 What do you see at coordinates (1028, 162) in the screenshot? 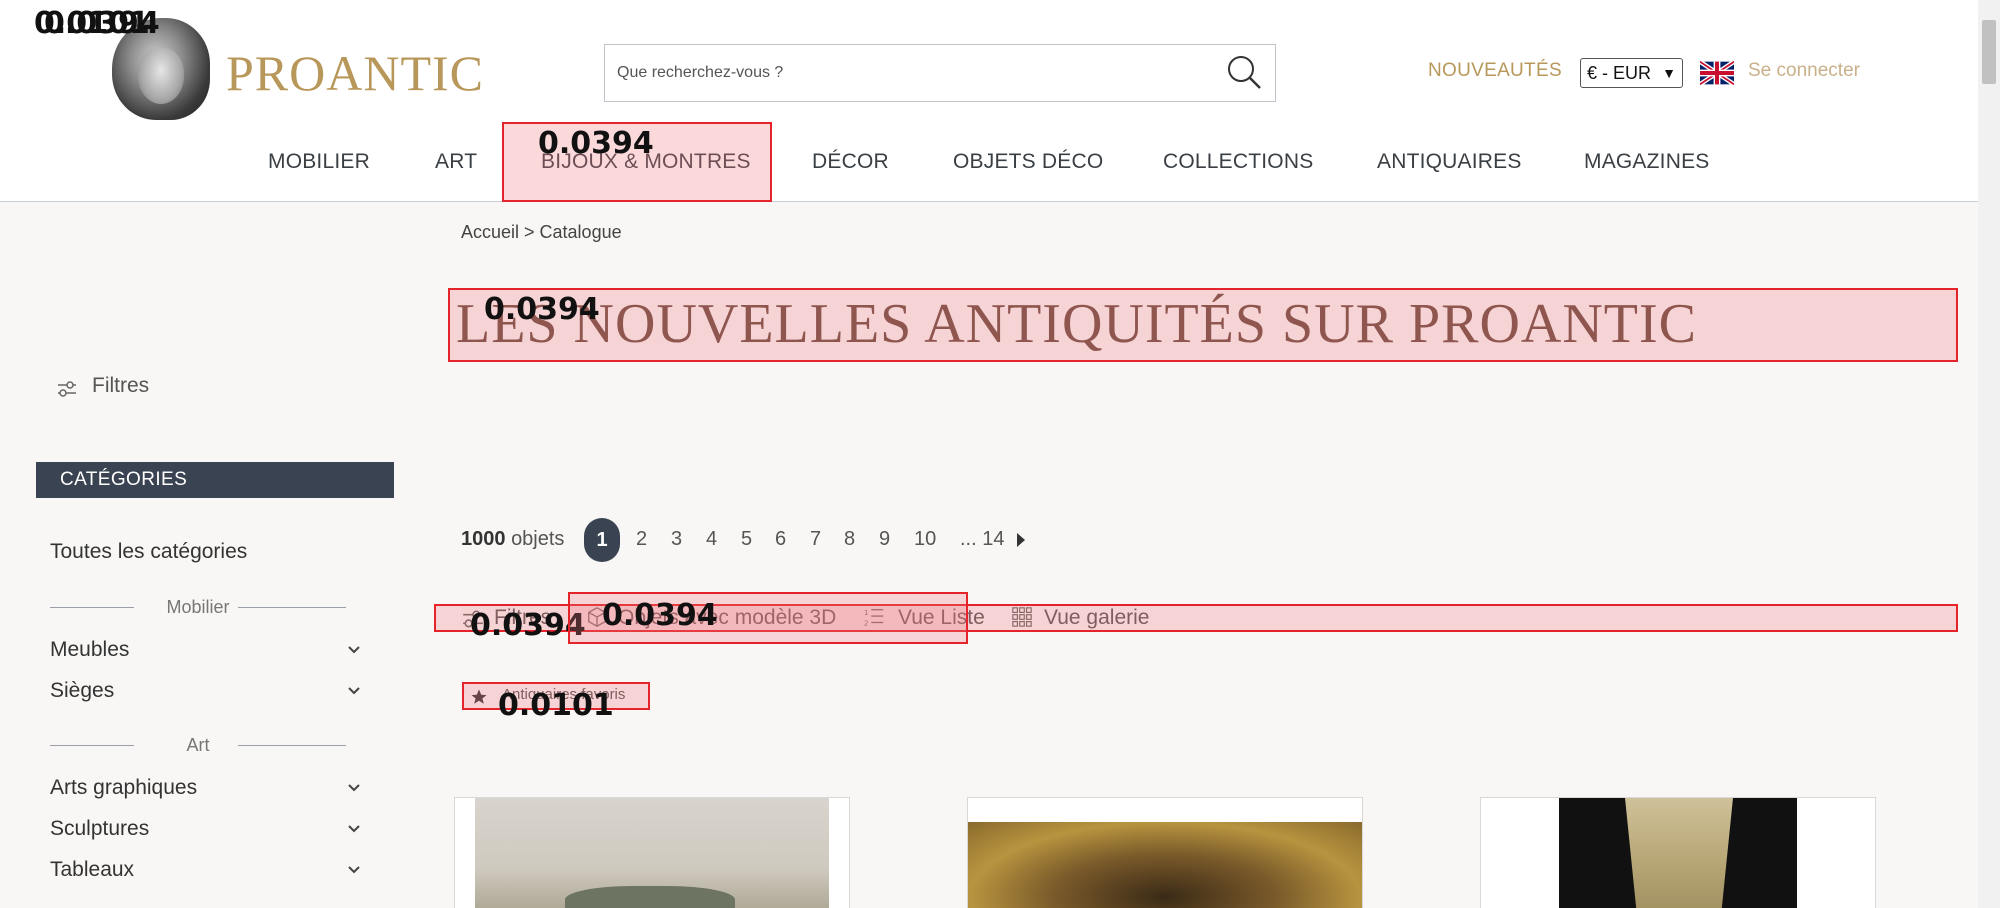
I see `nav-objets-deco: OBJETS DÉCO` at bounding box center [1028, 162].